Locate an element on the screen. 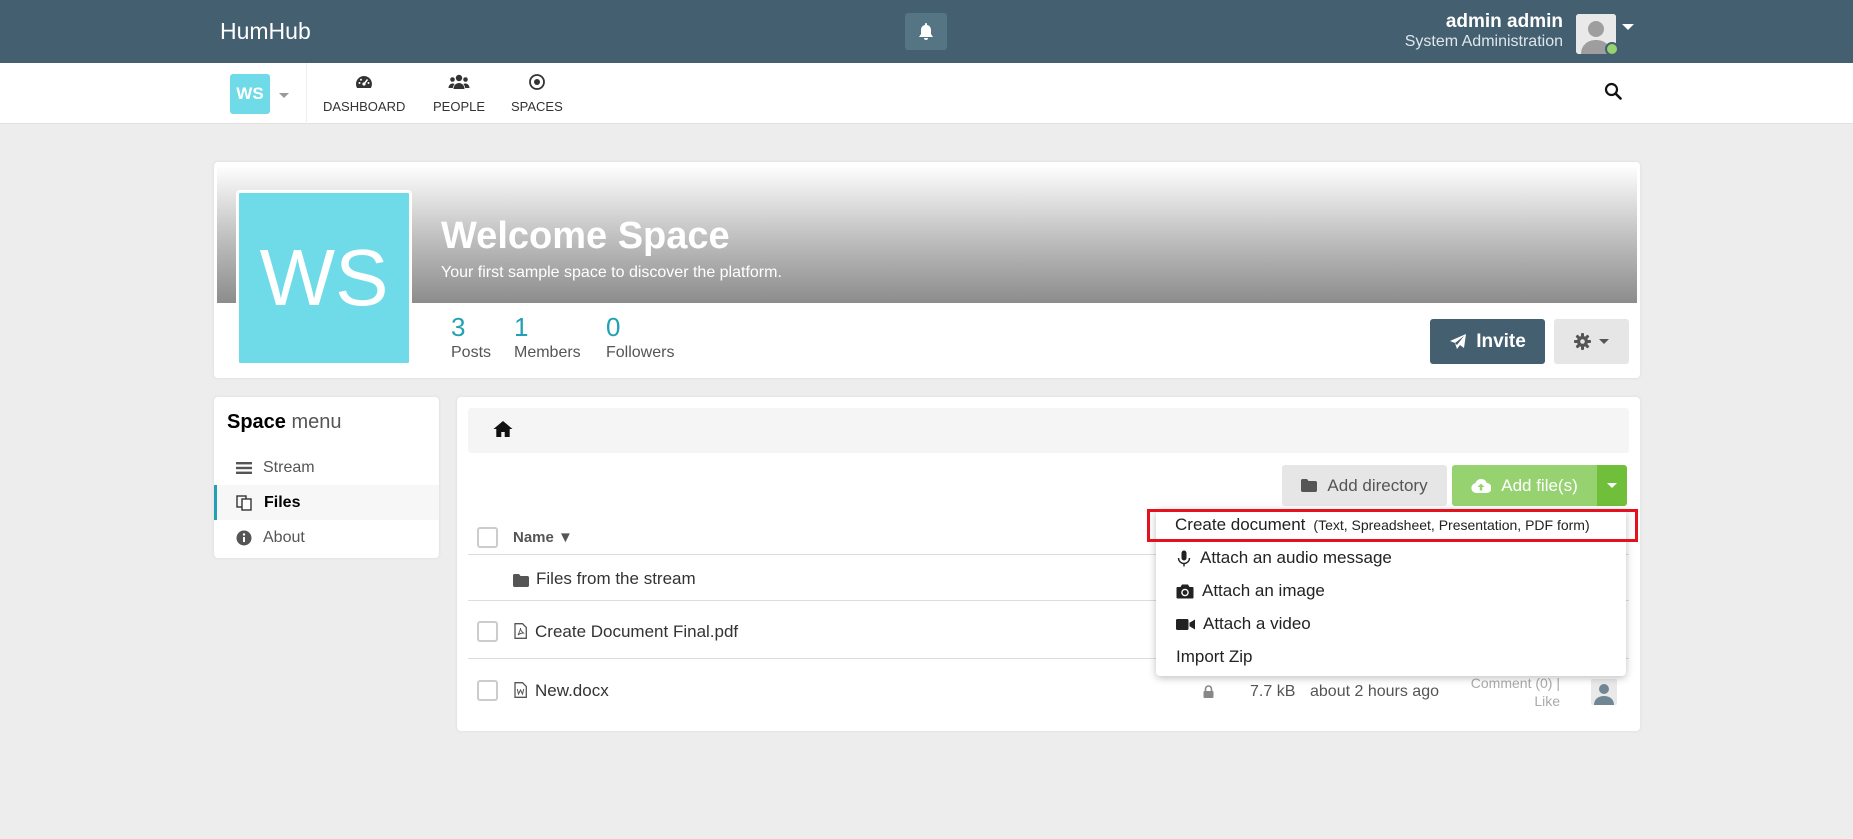 The image size is (1853, 839). pdf-file-icon is located at coordinates (520, 631).